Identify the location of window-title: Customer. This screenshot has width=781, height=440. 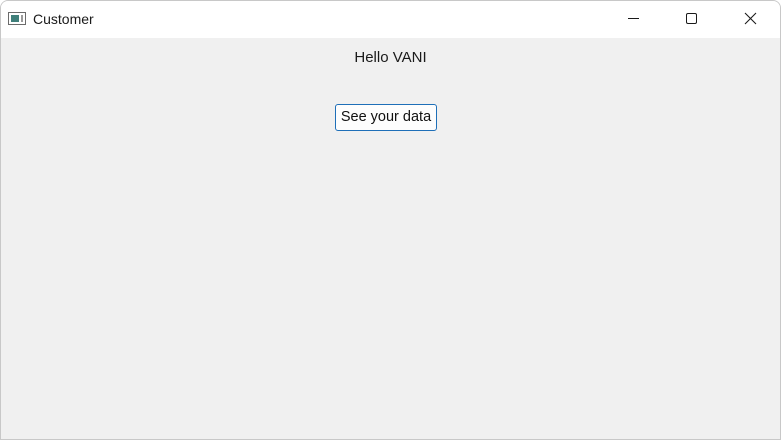
(63, 19).